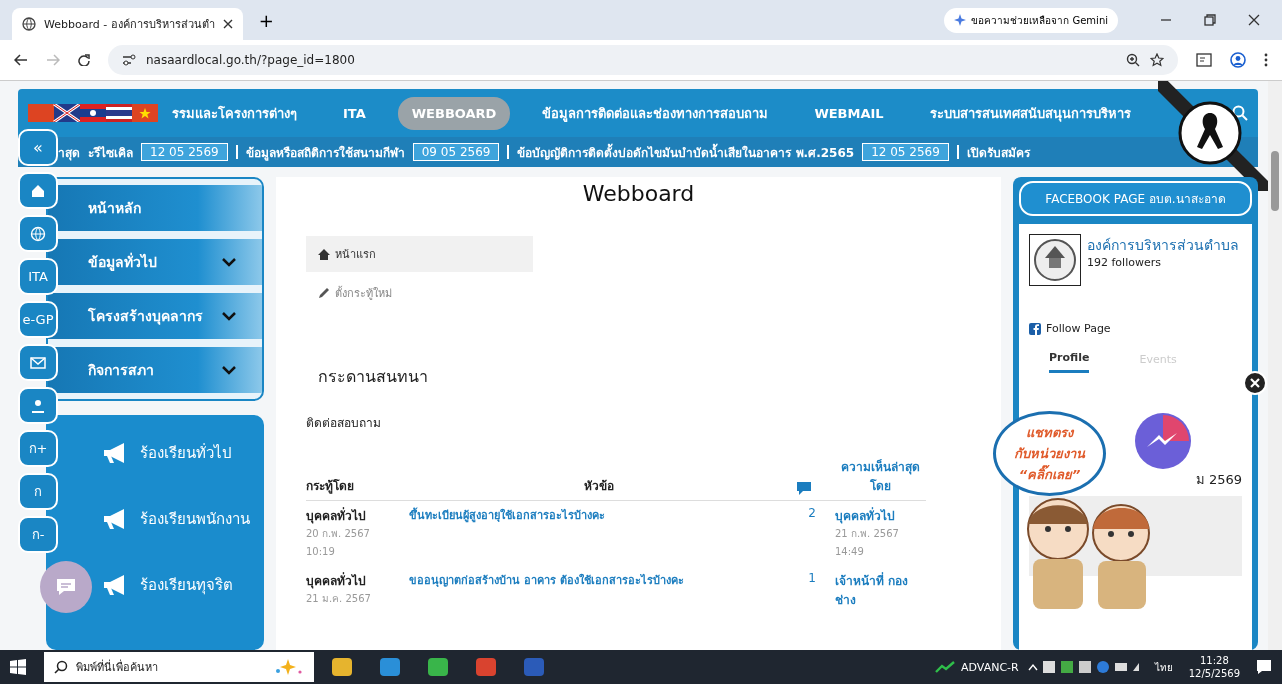 This screenshot has width=1282, height=684. Describe the element at coordinates (167, 585) in the screenshot. I see `complaint-link: ร้องเรียนทุจริต` at that location.